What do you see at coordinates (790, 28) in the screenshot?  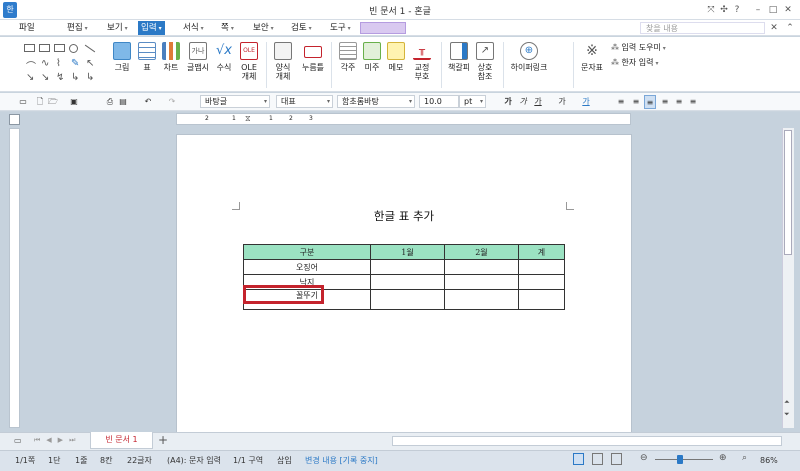 I see `ribbon-collapse-icon: ⌃` at bounding box center [790, 28].